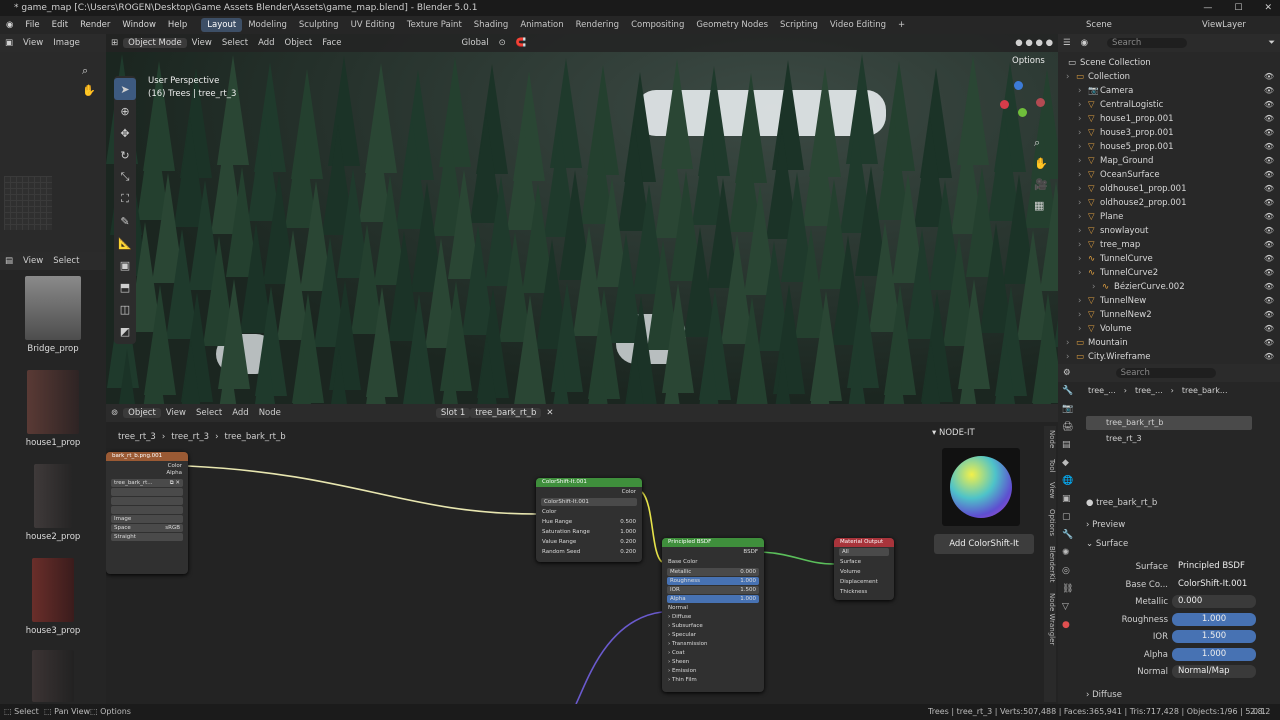  Describe the element at coordinates (1169, 287) in the screenshot. I see `outliner-item: › ∿ BézierCurve.002 👁` at that location.